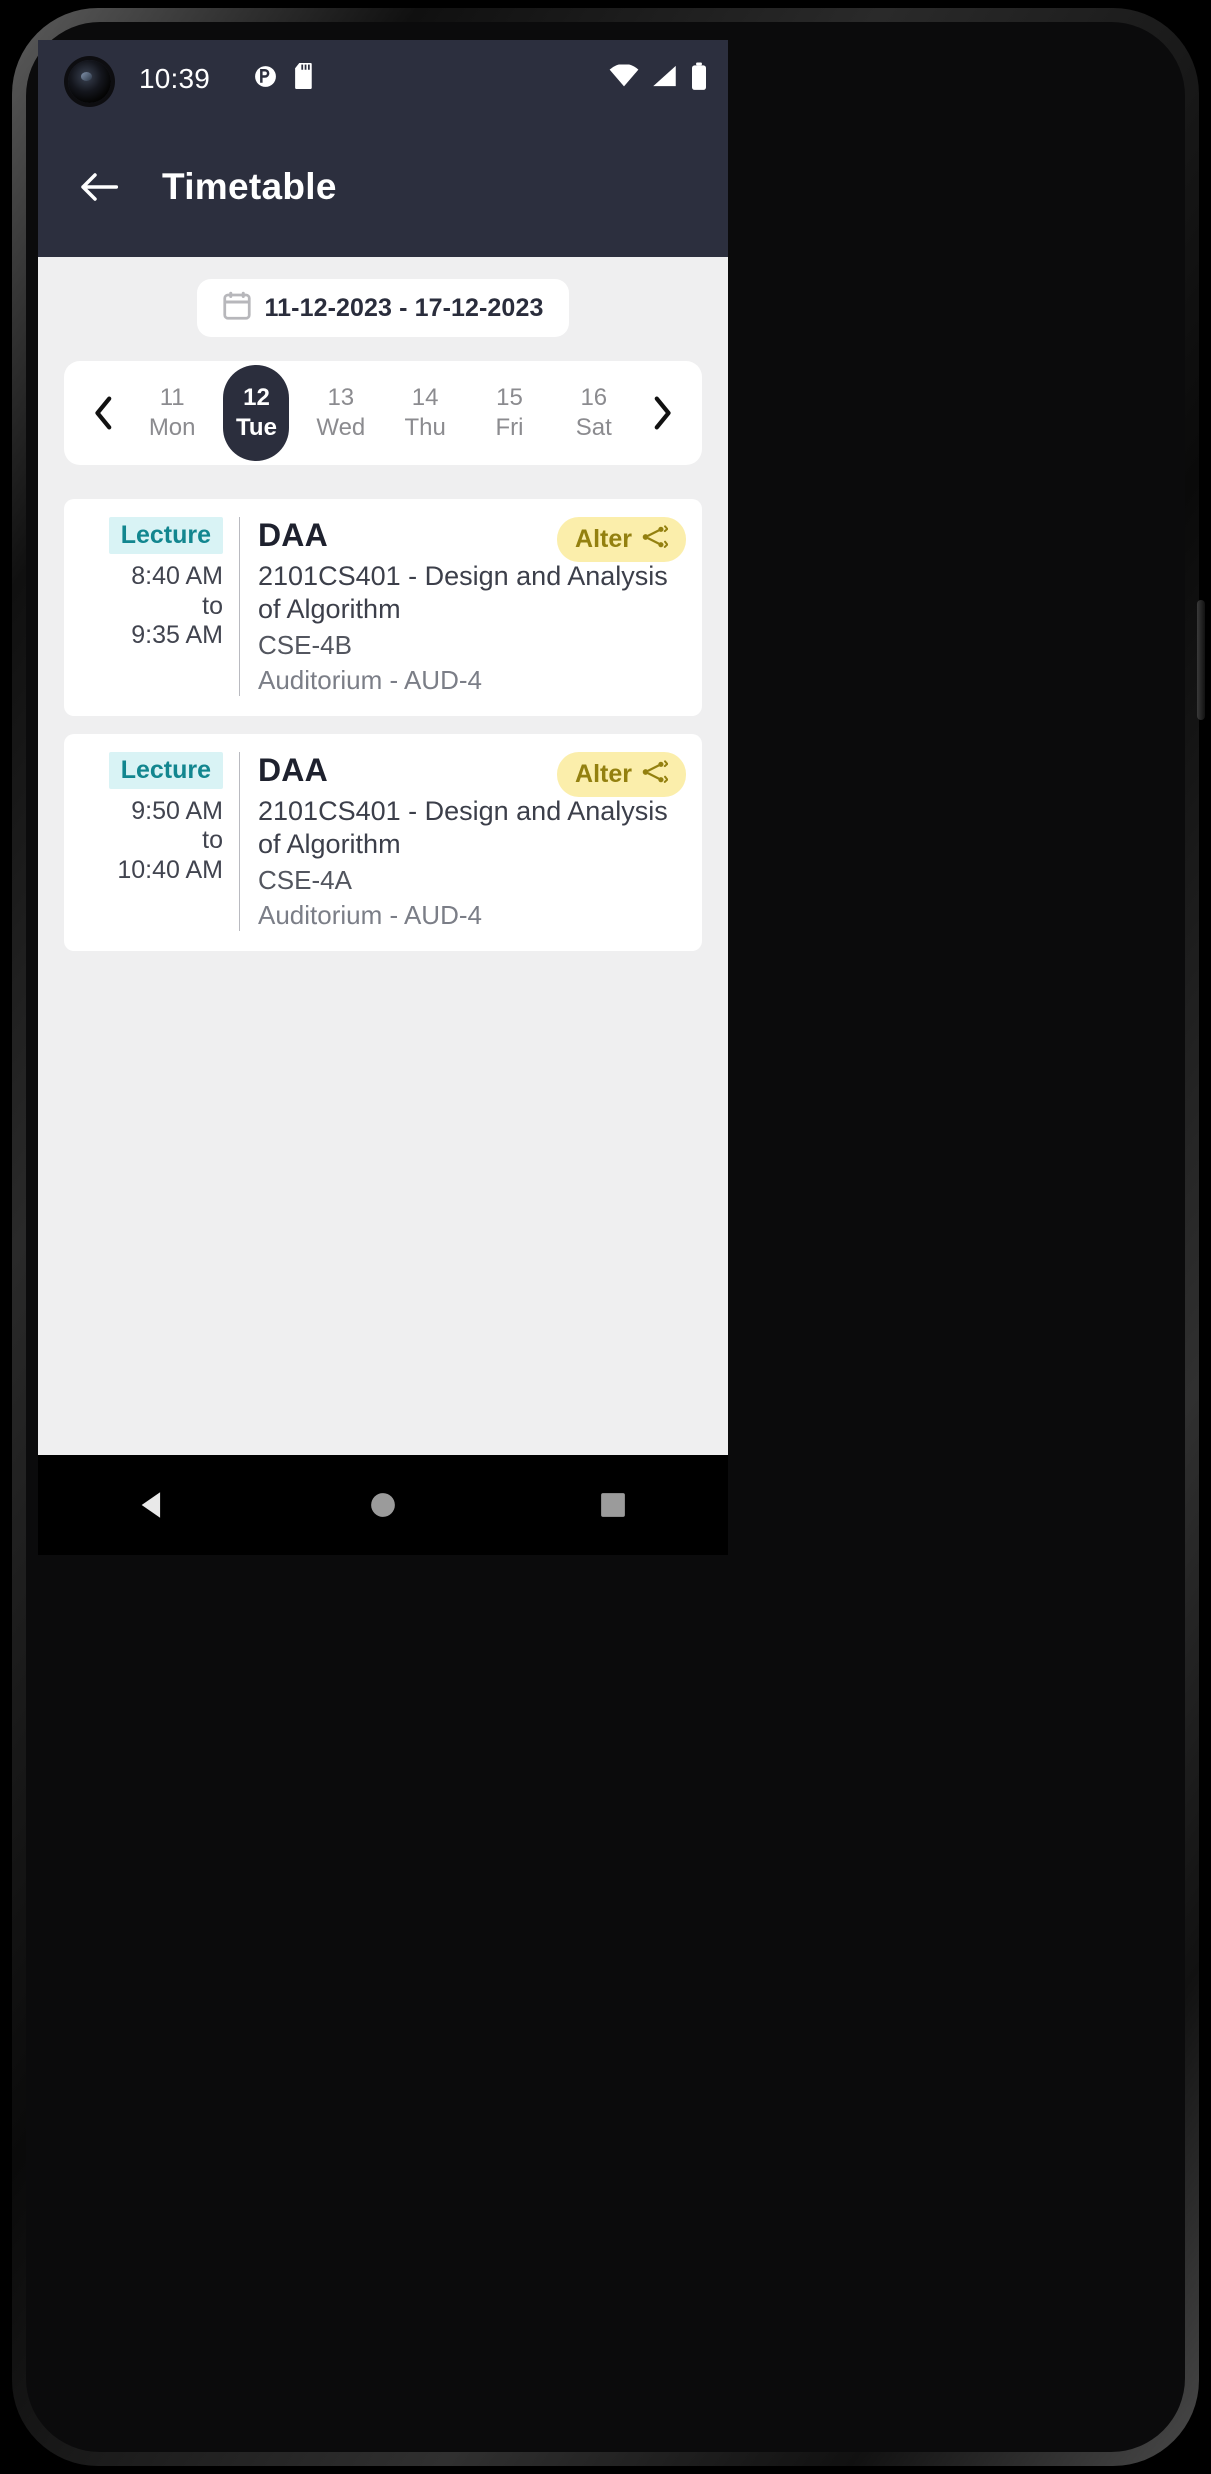  I want to click on chevron-left-icon, so click(103, 413).